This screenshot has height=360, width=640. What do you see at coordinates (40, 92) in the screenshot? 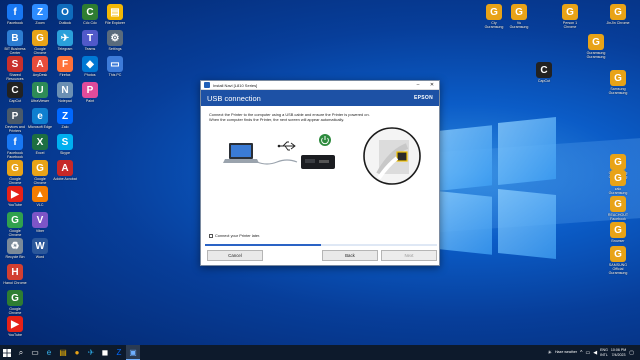
I see `desktop-icon: U UltraViewer` at bounding box center [40, 92].